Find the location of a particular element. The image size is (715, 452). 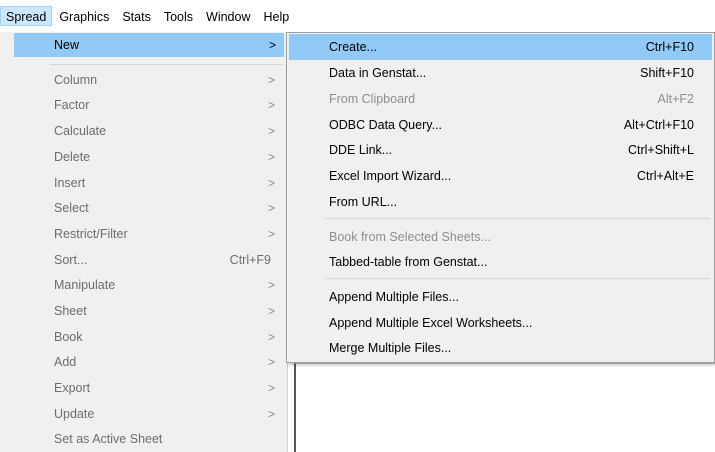

menu-stats: Stats is located at coordinates (136, 16).